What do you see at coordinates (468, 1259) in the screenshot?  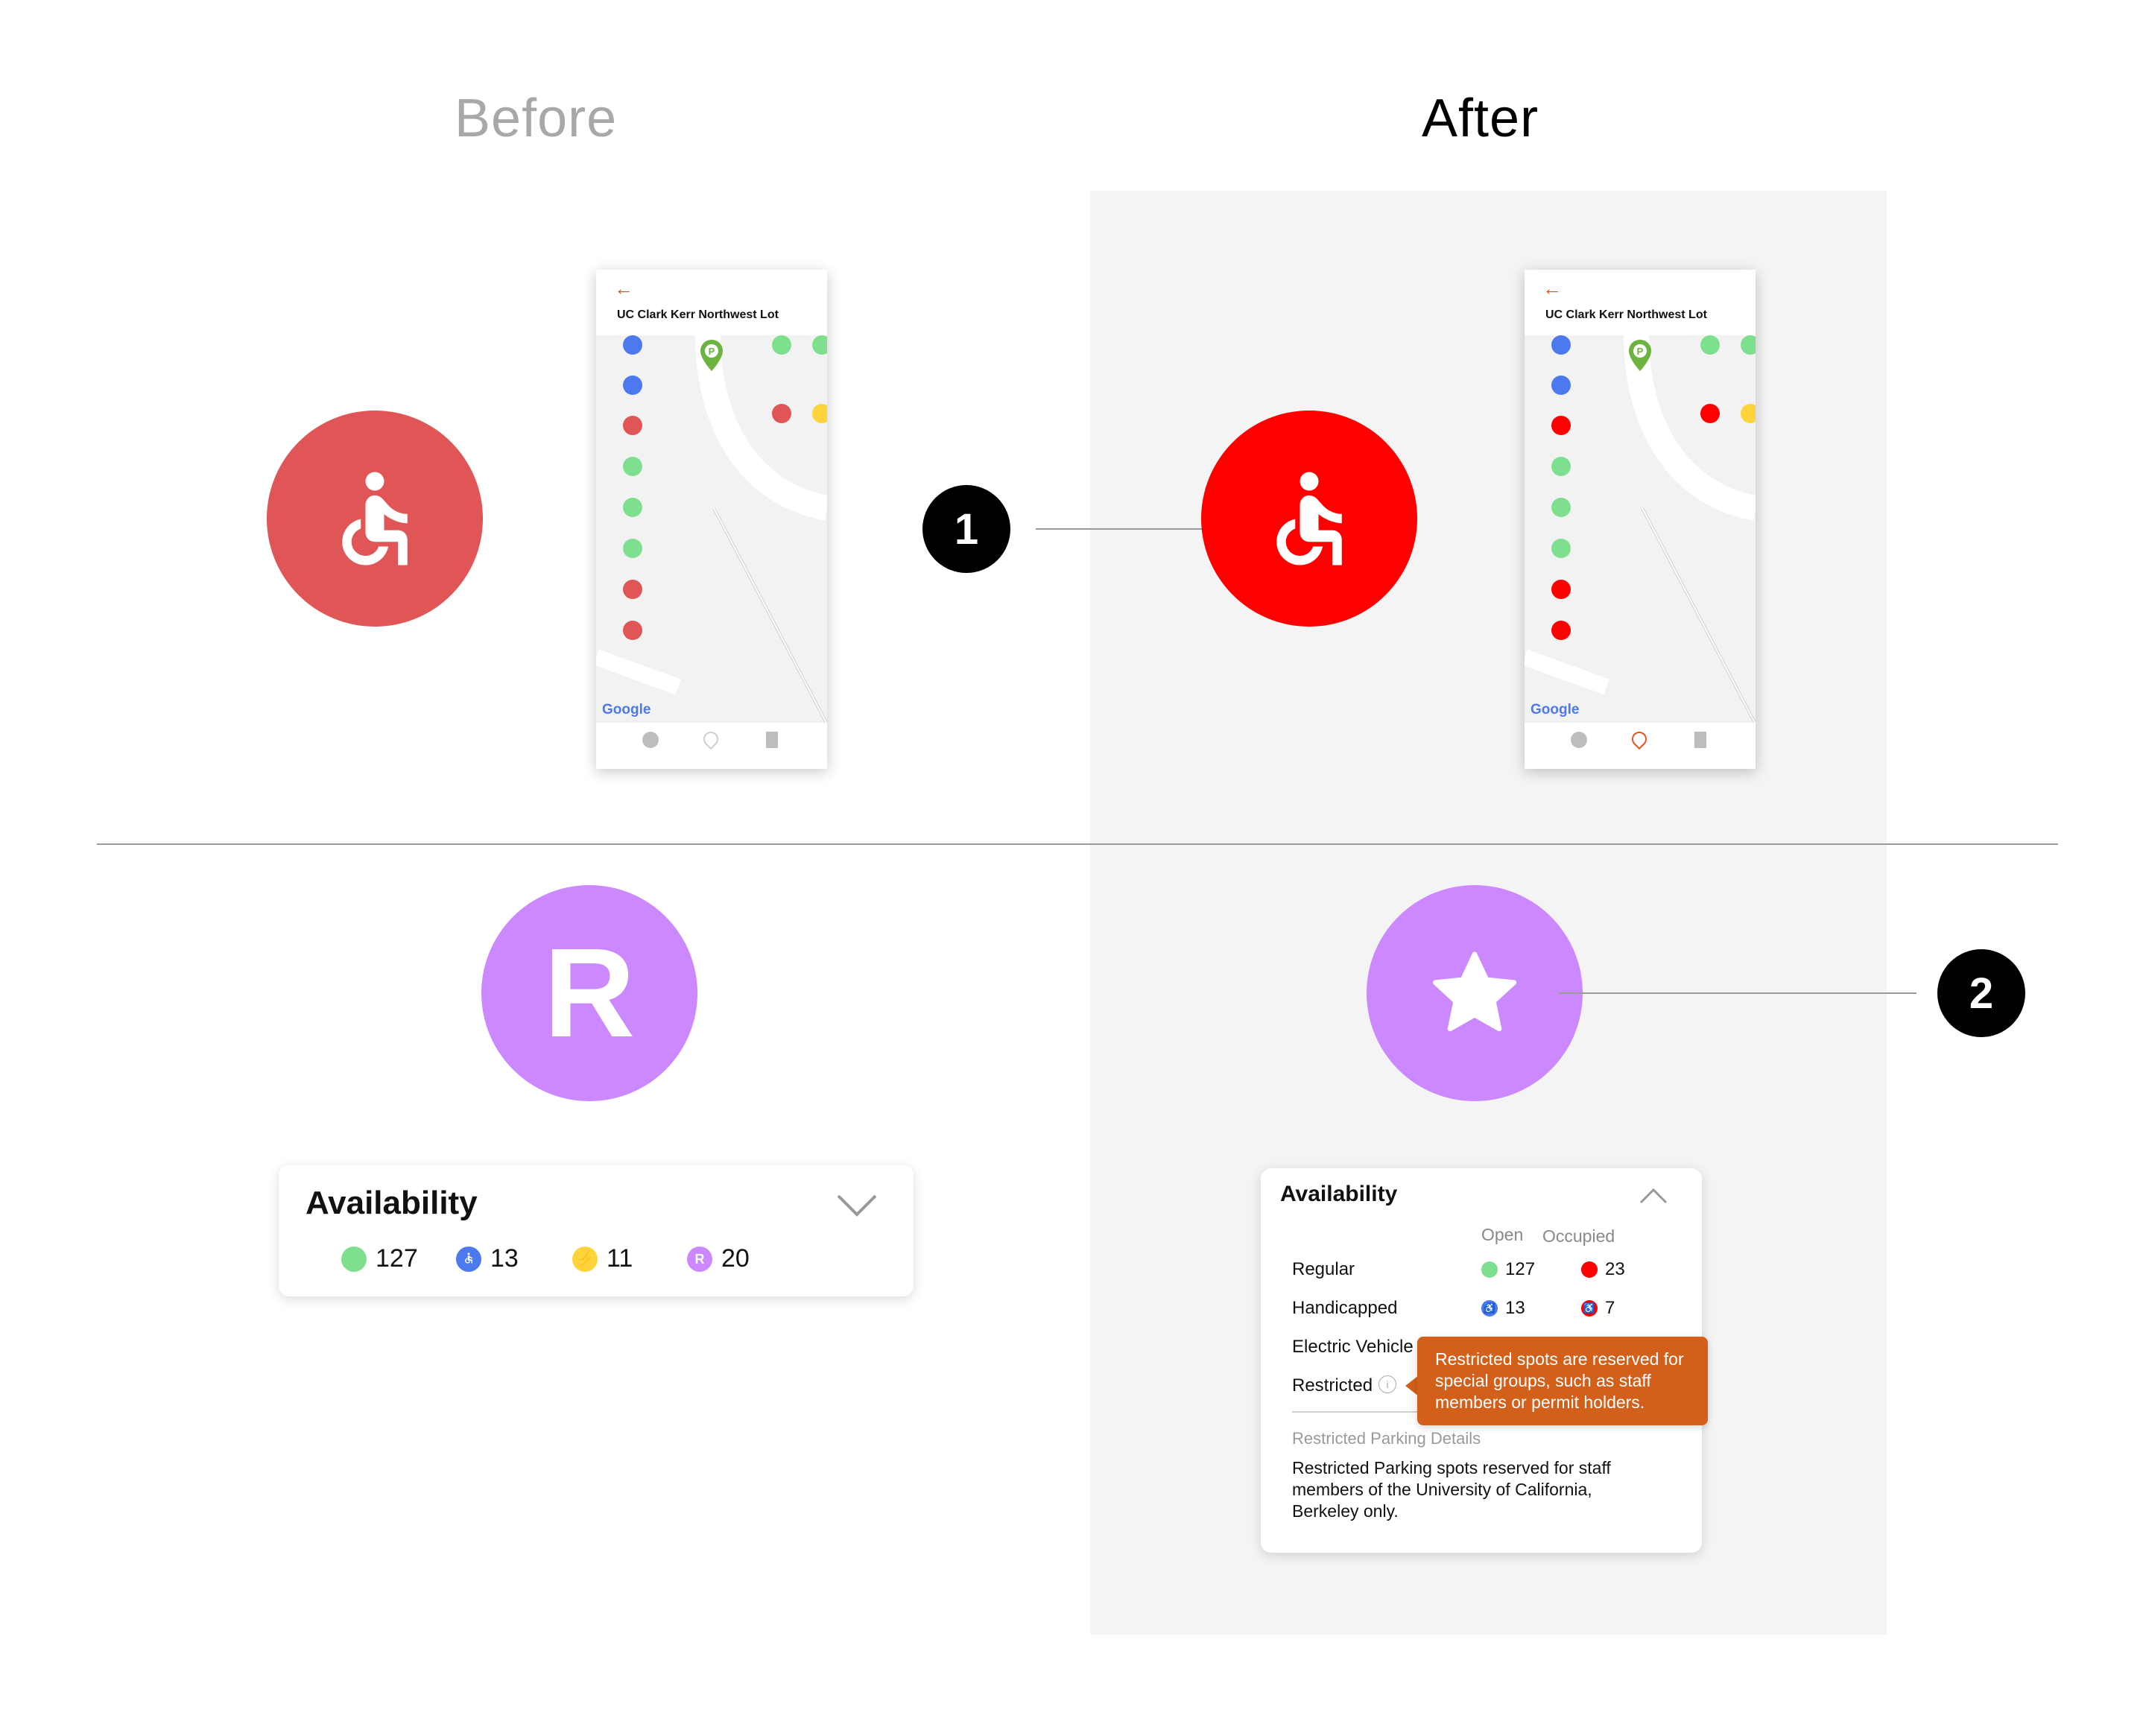 I see `handicapped-dot-icon` at bounding box center [468, 1259].